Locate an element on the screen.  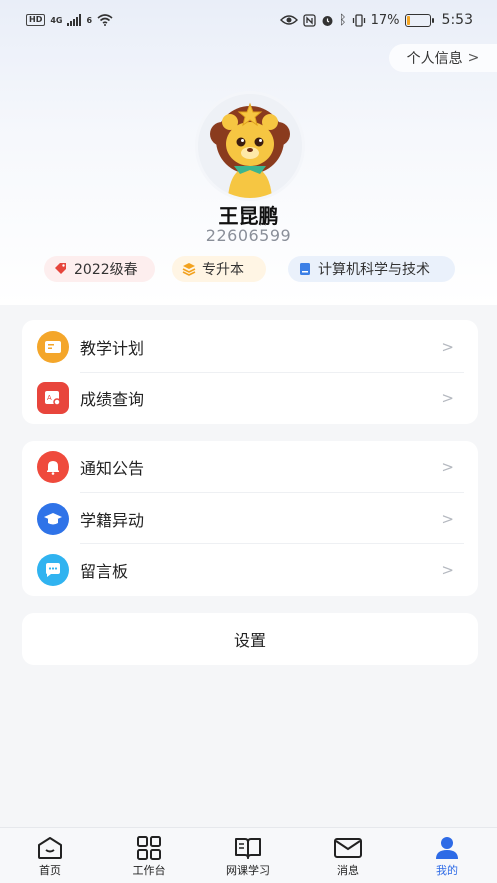
plan-icon is located at coordinates (53, 346).